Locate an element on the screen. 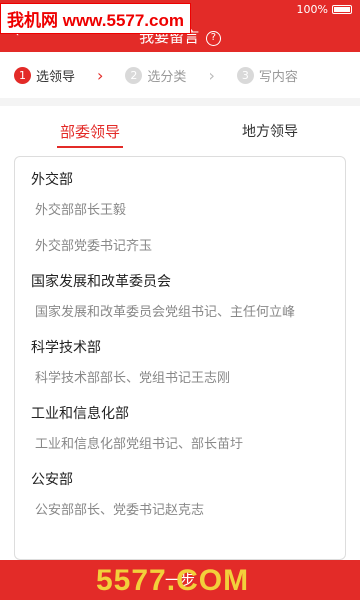 Image resolution: width=360 pixels, height=600 pixels. step-1-number: 1 is located at coordinates (22, 75).